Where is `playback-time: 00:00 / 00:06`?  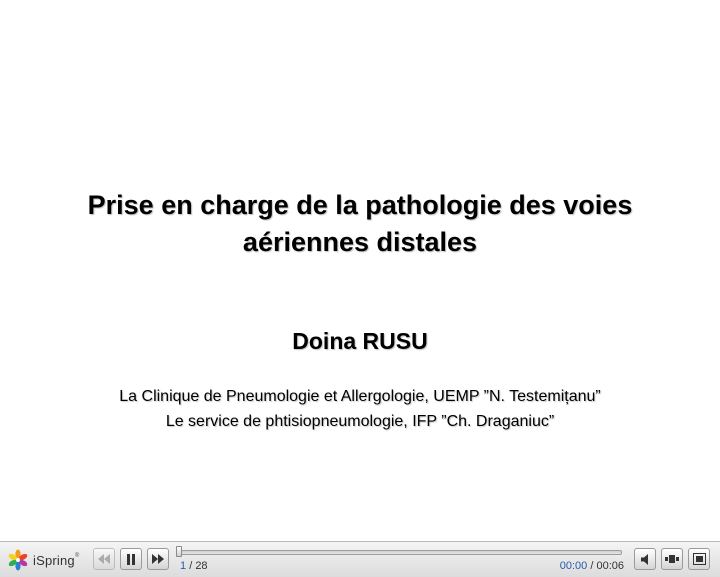 playback-time: 00:00 / 00:06 is located at coordinates (592, 566).